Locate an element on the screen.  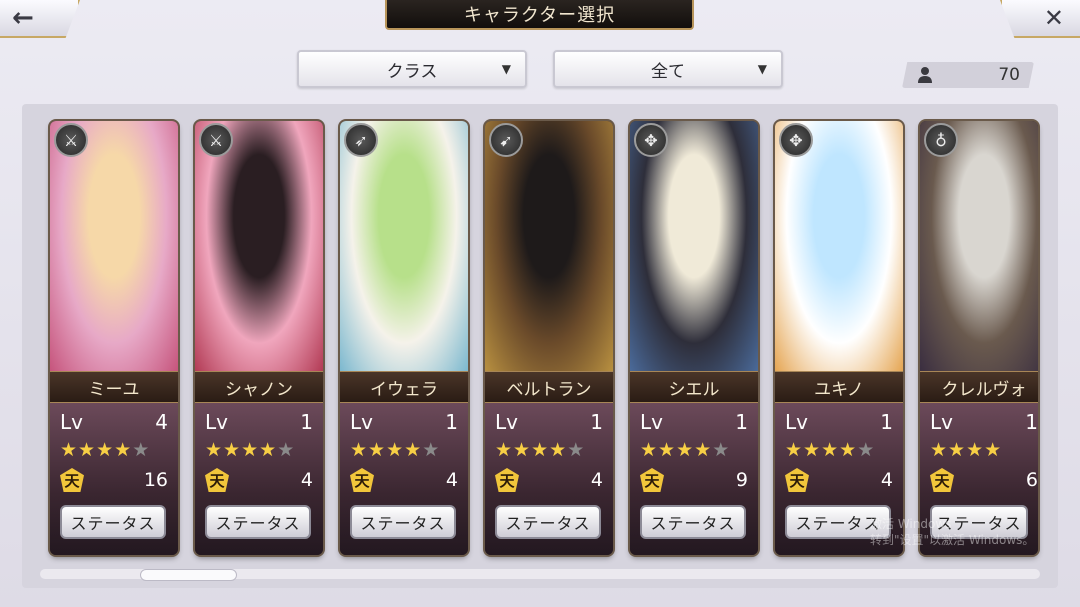
level-value: 4 is located at coordinates (161, 422).